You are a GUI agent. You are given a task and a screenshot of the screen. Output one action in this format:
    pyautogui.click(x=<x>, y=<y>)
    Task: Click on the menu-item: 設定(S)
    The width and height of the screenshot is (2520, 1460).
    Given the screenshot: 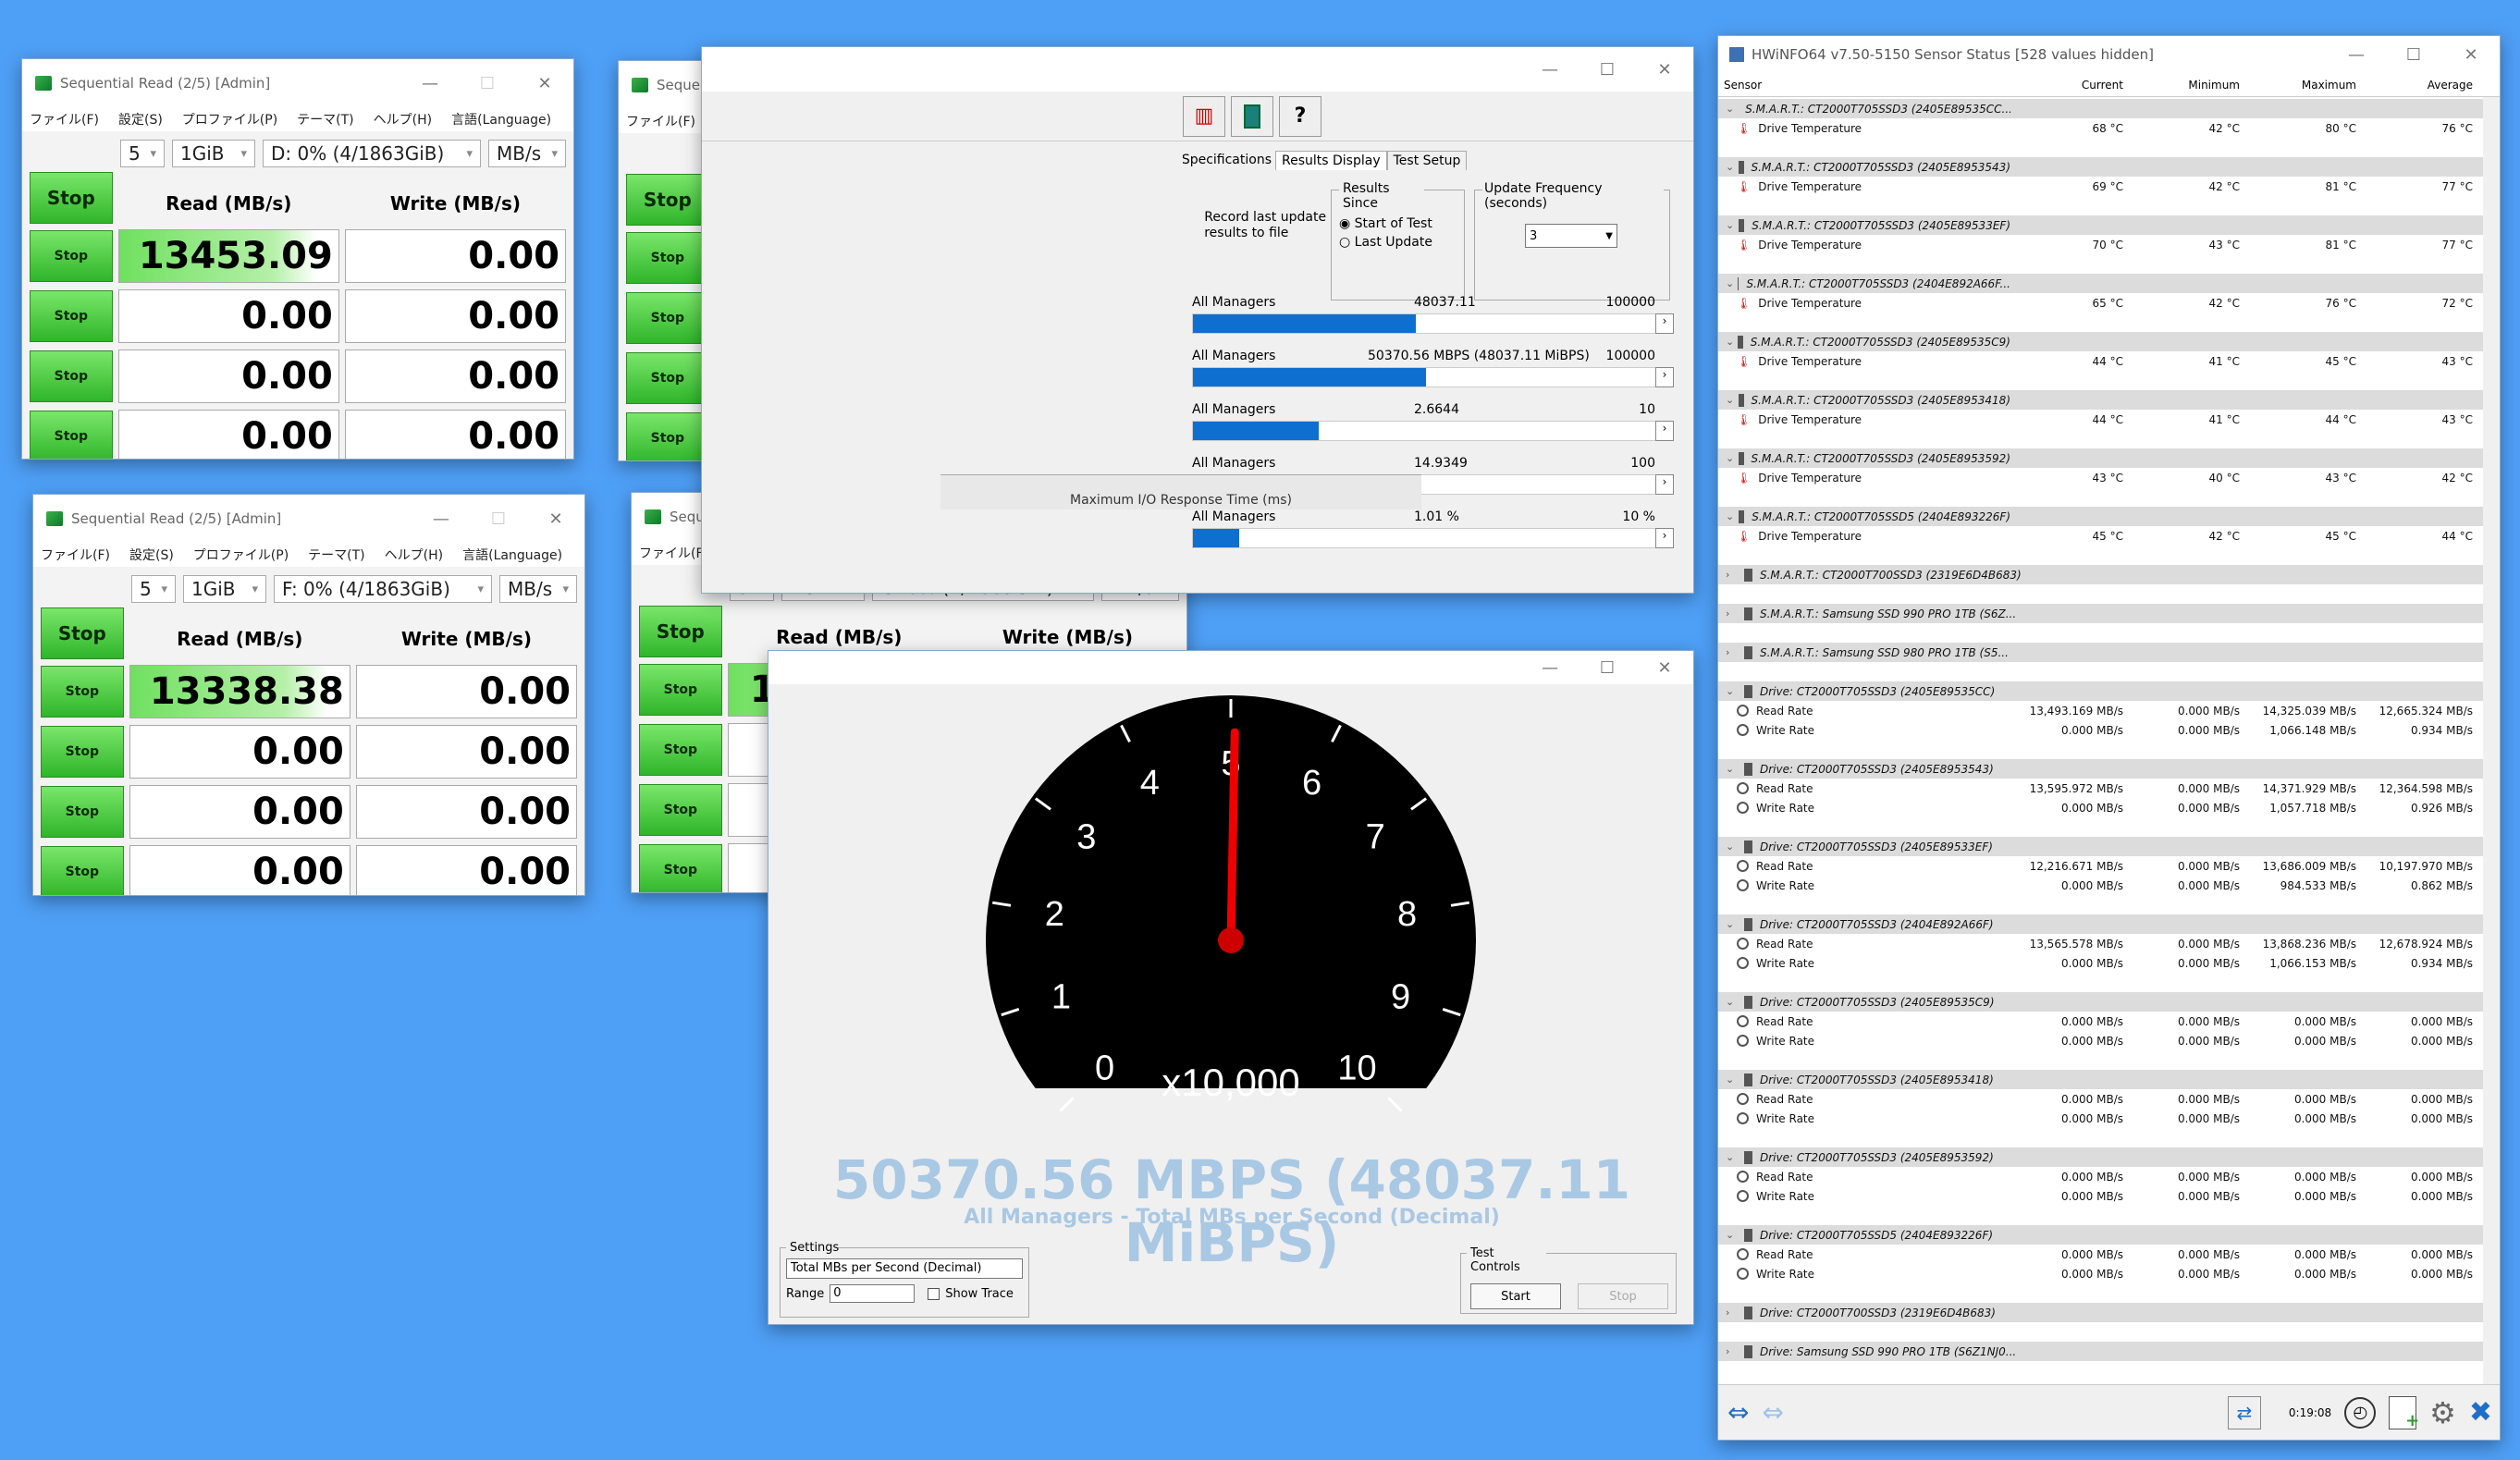 What is the action you would take?
    pyautogui.click(x=151, y=555)
    